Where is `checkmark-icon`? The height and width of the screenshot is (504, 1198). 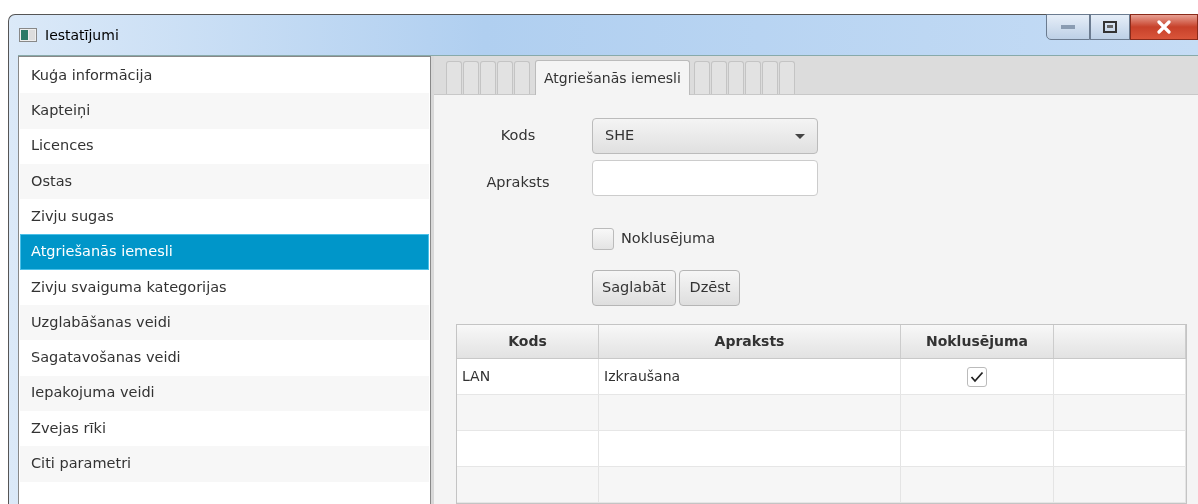 checkmark-icon is located at coordinates (977, 376).